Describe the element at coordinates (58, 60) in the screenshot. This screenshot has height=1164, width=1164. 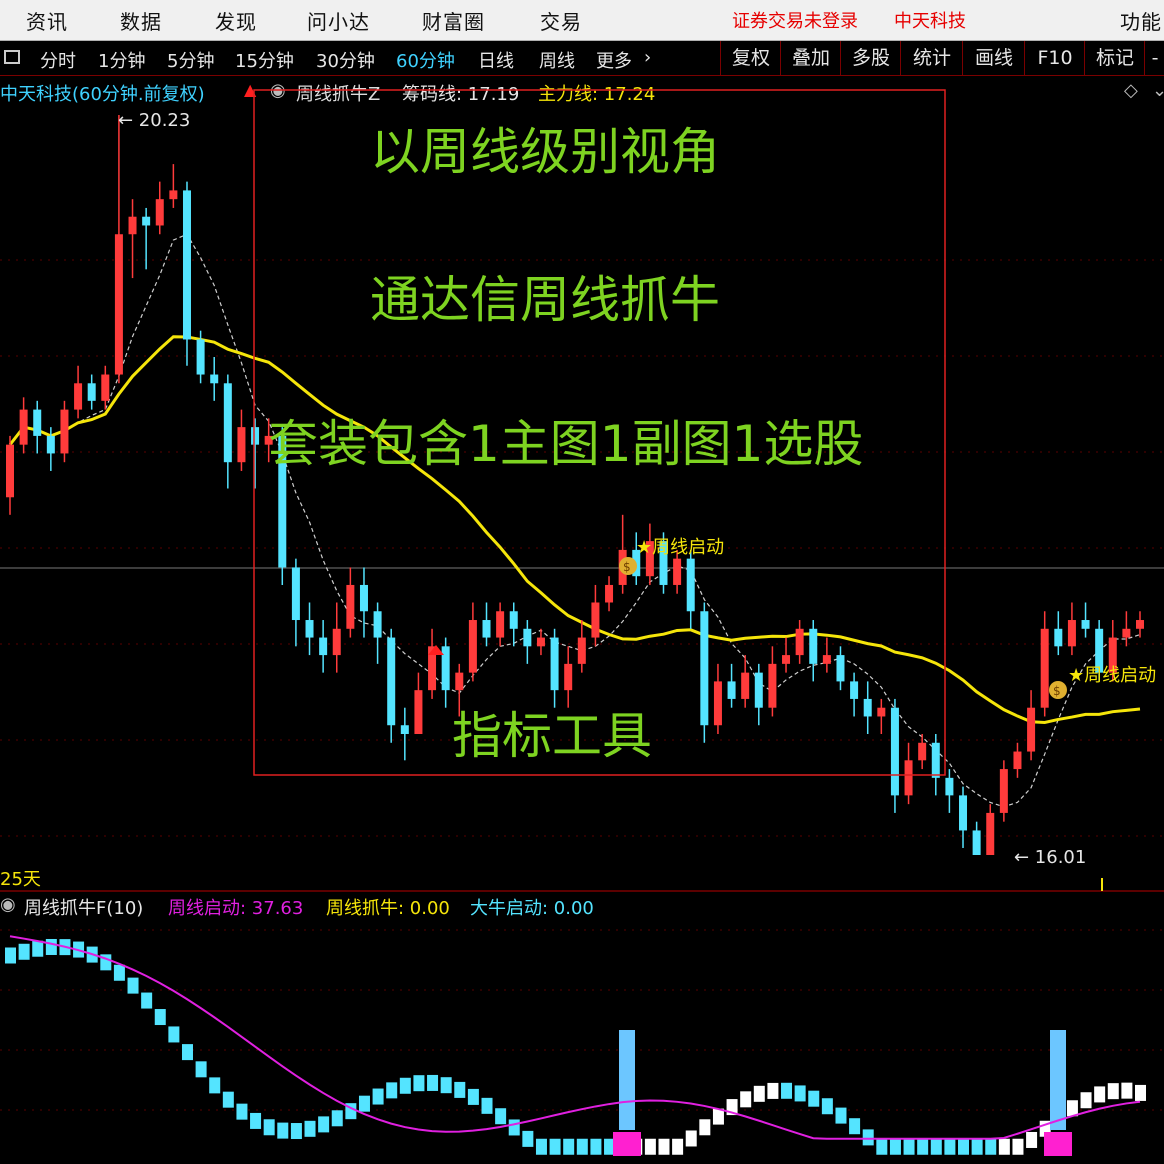
I see `period-timeshare: 分时` at that location.